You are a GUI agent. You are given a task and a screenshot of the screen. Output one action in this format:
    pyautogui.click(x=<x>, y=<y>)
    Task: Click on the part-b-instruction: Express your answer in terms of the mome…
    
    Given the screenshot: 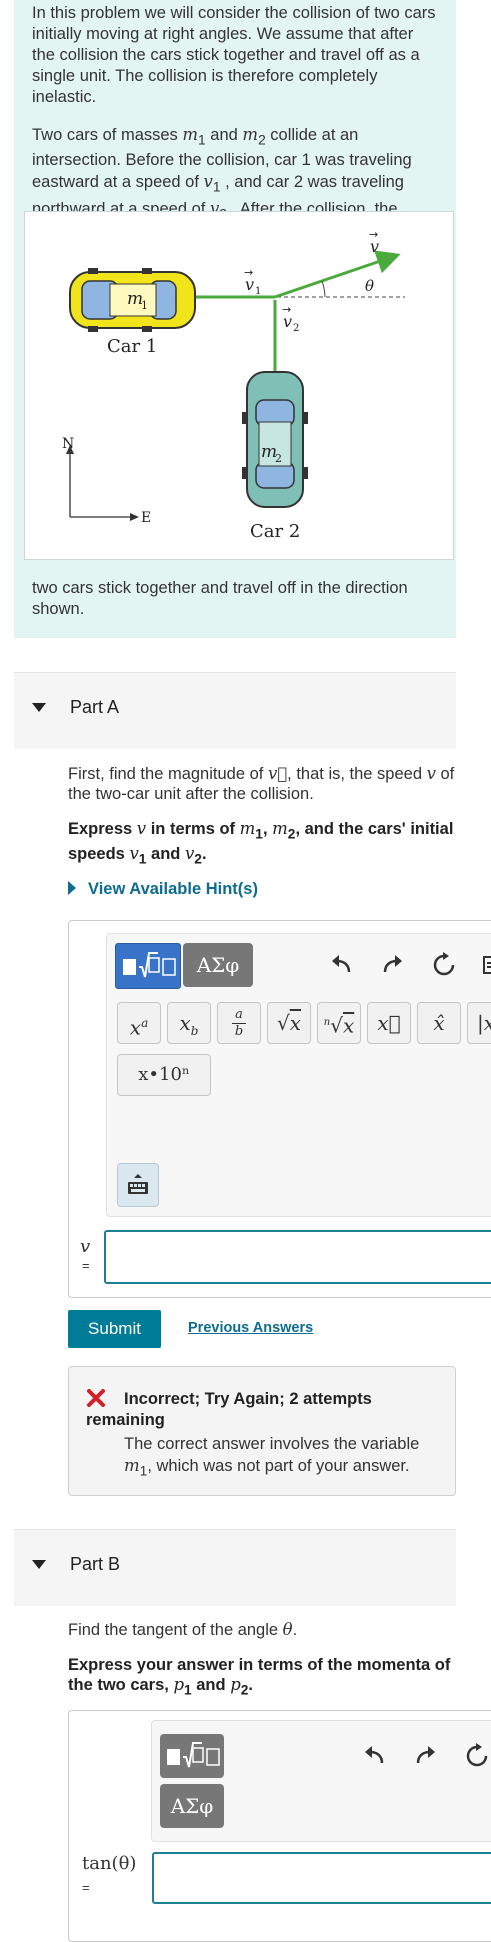 What is the action you would take?
    pyautogui.click(x=259, y=1677)
    